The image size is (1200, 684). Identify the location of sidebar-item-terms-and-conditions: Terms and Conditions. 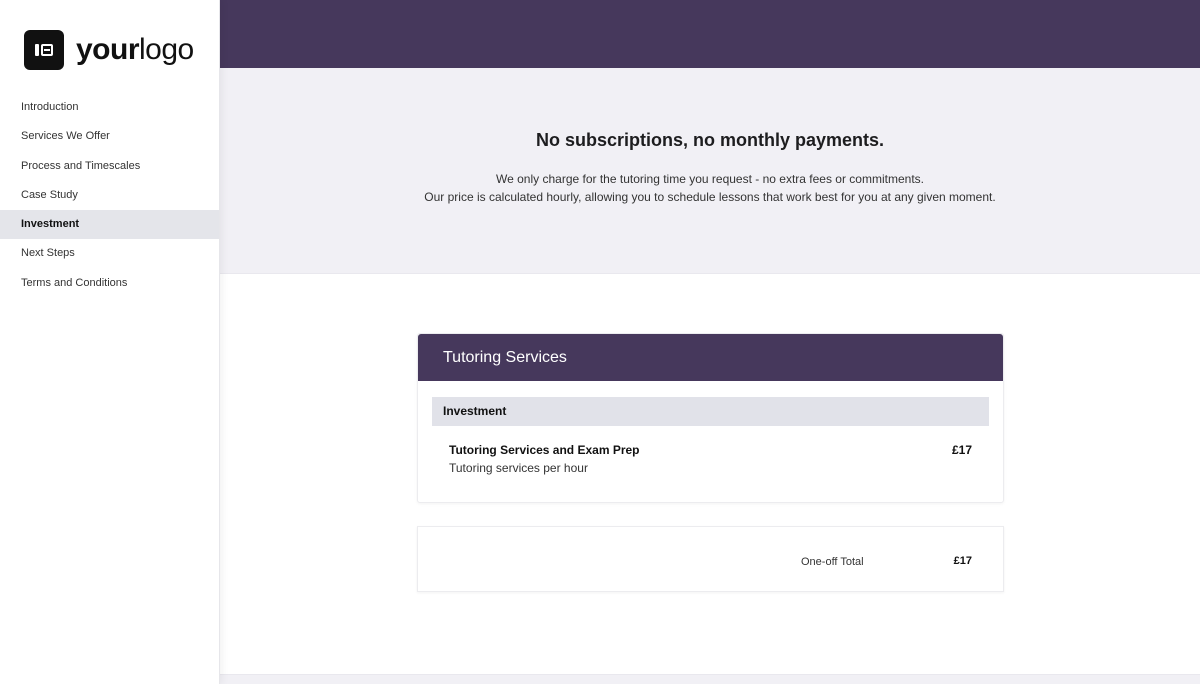
(109, 283).